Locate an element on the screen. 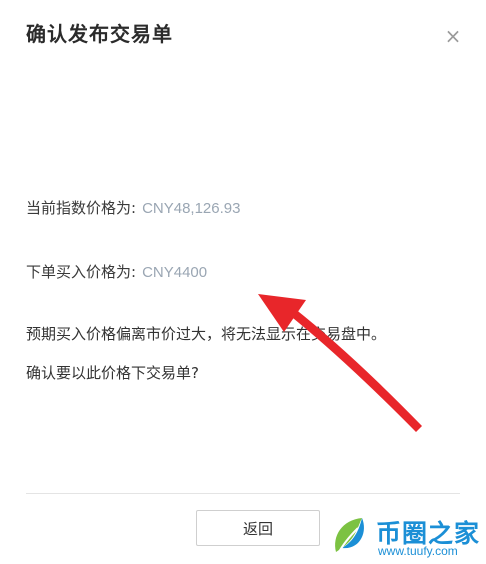 Image resolution: width=486 pixels, height=564 pixels. order-price-value: CNY4400 is located at coordinates (175, 272).